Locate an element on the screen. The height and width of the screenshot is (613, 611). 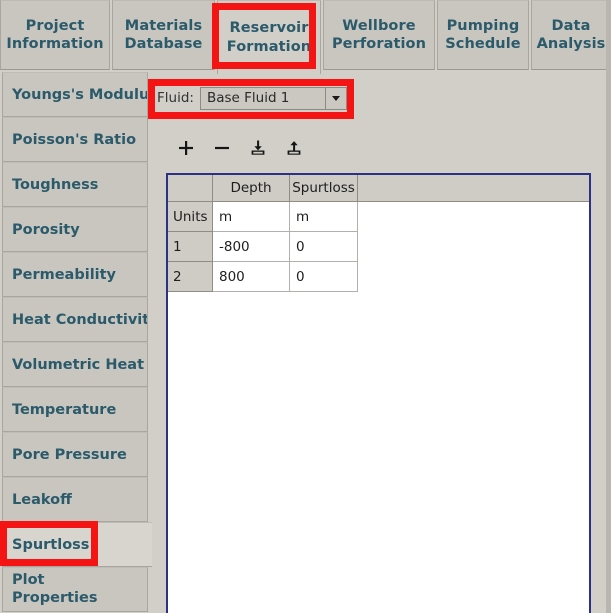
tab-label: Wellbore Perforation is located at coordinates (379, 34).